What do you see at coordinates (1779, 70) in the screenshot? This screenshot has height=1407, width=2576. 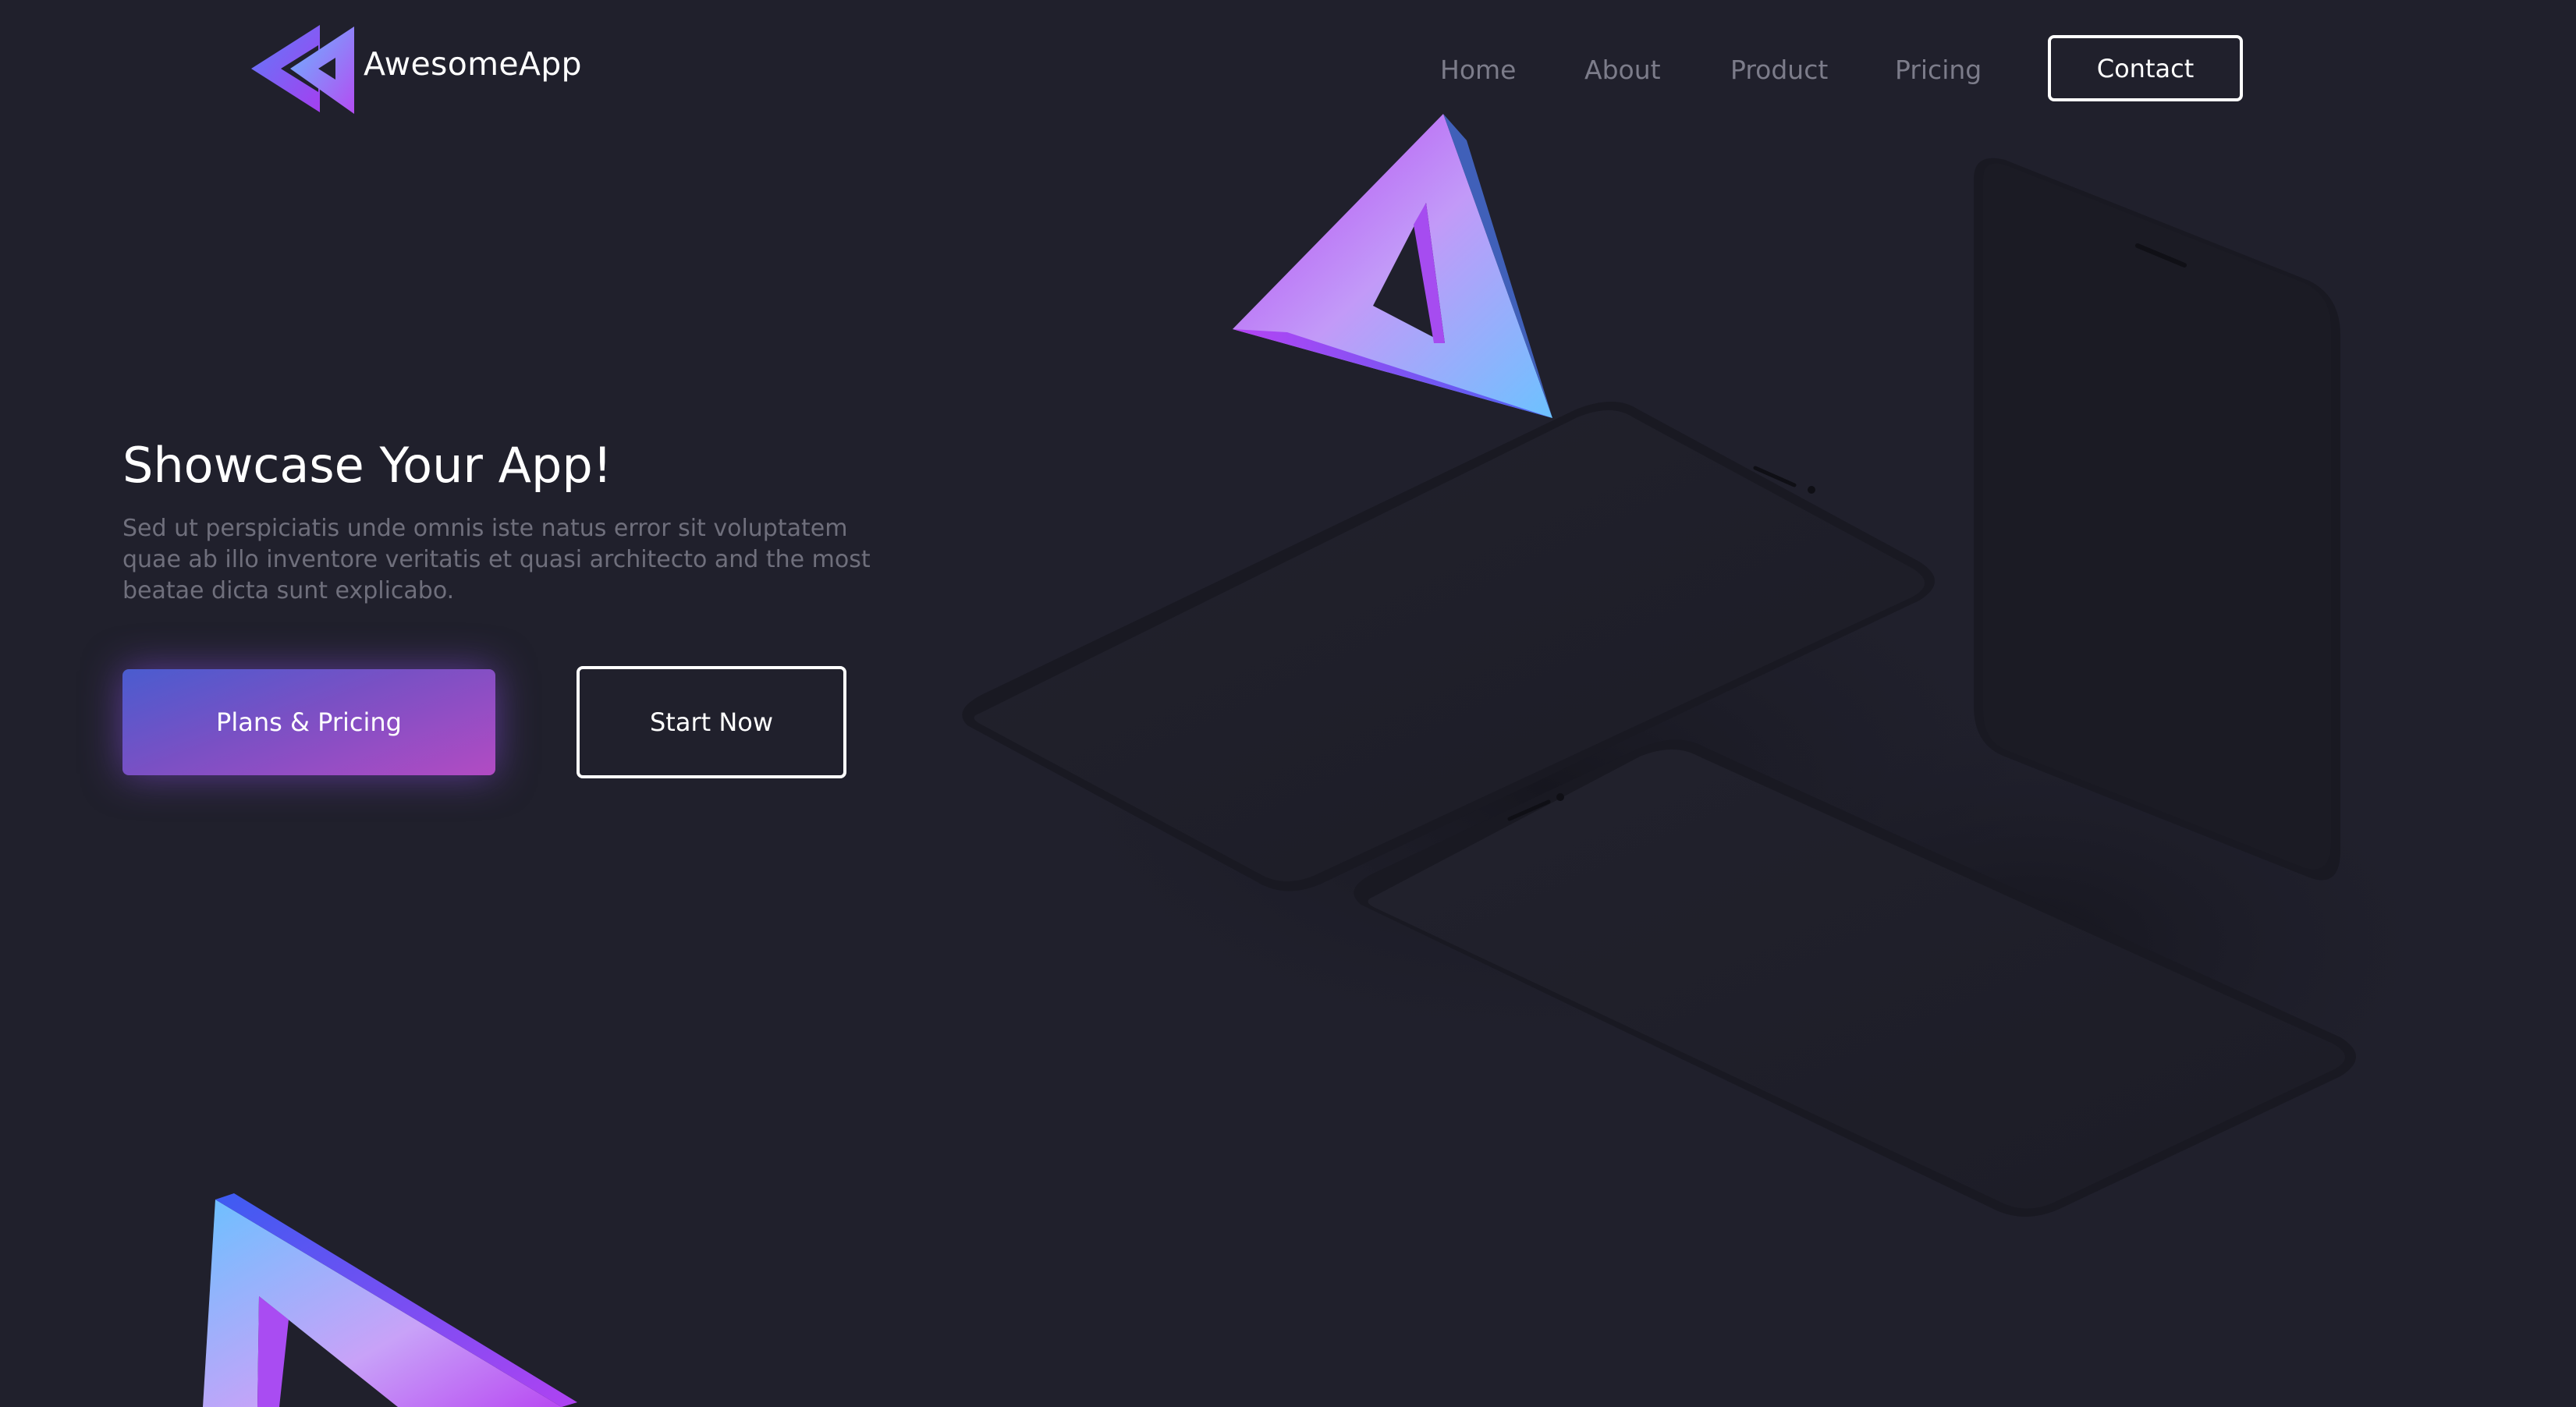 I see `nav-link-product: Product` at bounding box center [1779, 70].